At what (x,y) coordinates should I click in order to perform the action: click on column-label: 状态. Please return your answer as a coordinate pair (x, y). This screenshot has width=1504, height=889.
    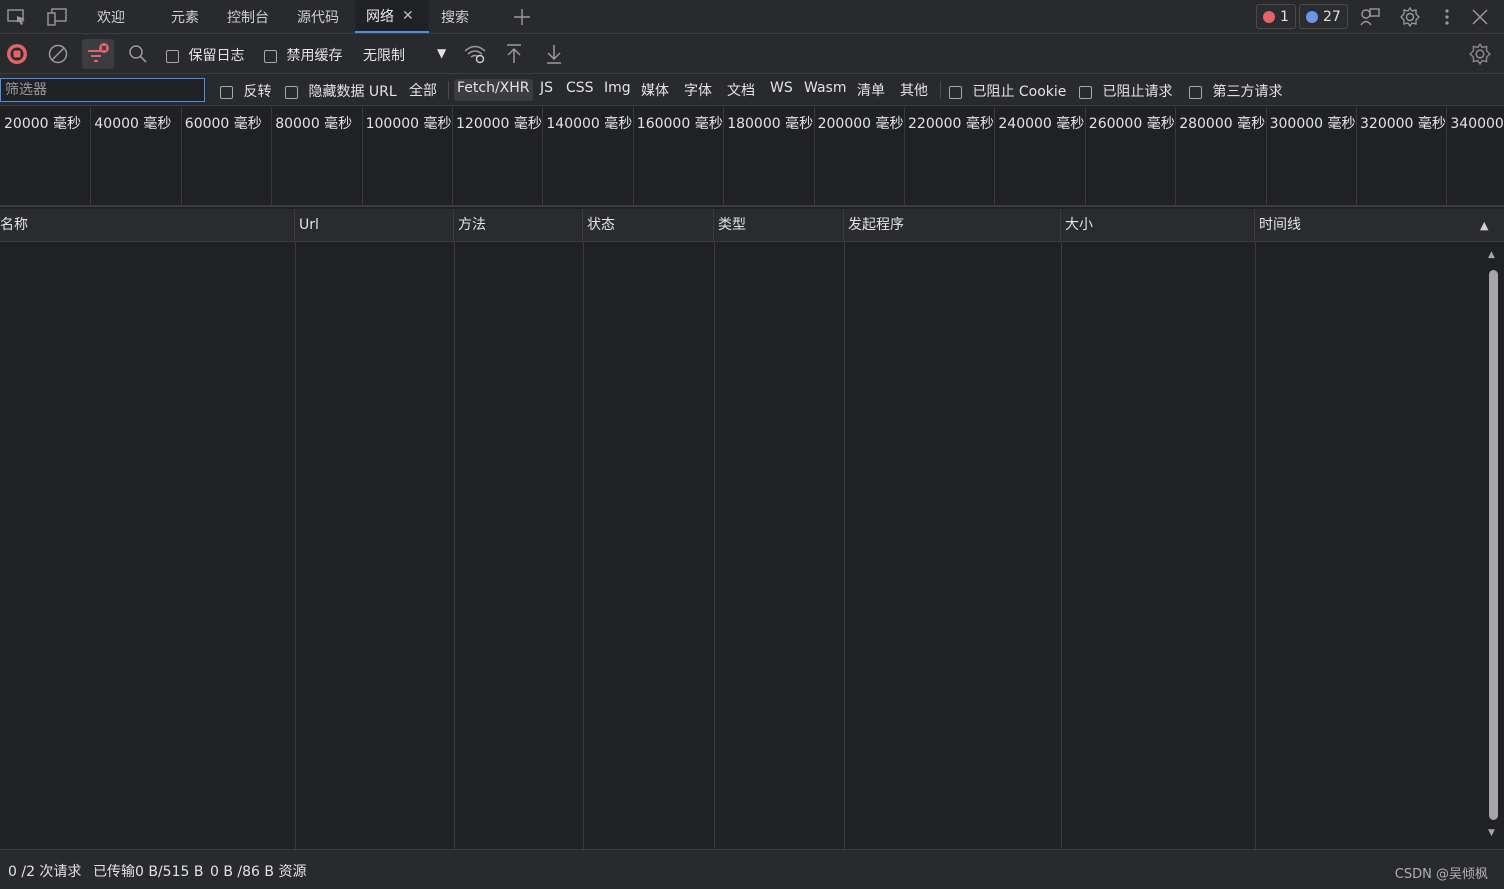
    Looking at the image, I should click on (601, 225).